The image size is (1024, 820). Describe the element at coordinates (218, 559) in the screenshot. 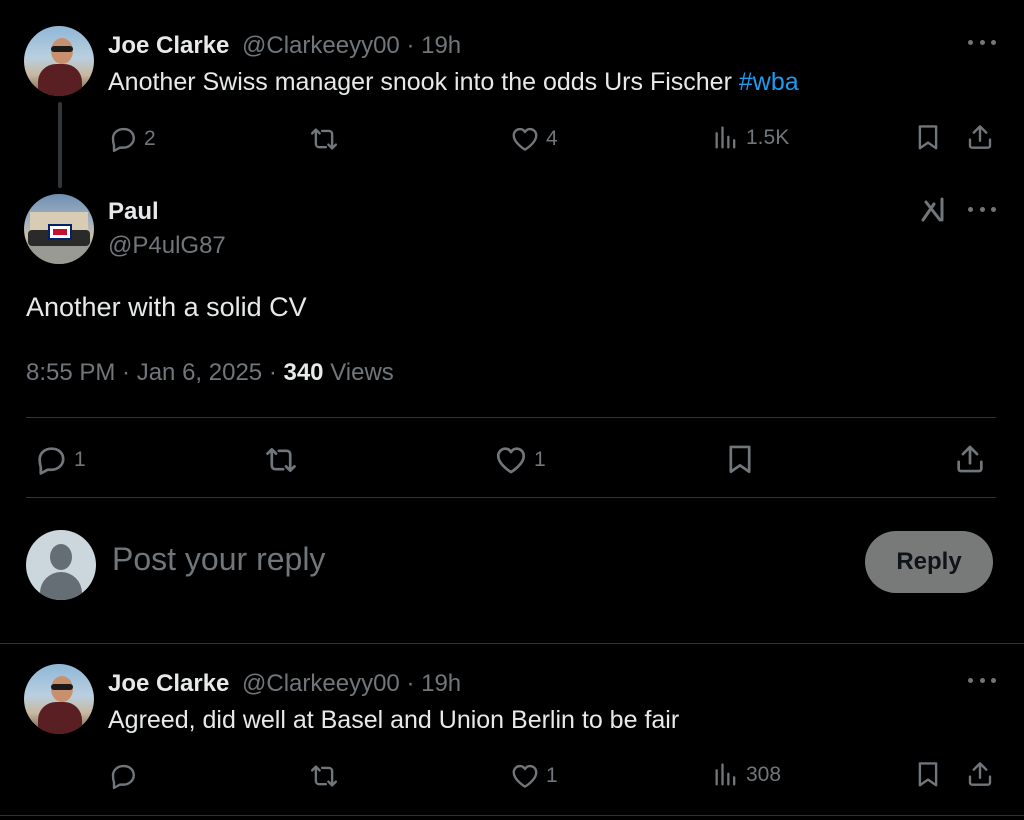

I see `reply-input: Post your reply` at that location.